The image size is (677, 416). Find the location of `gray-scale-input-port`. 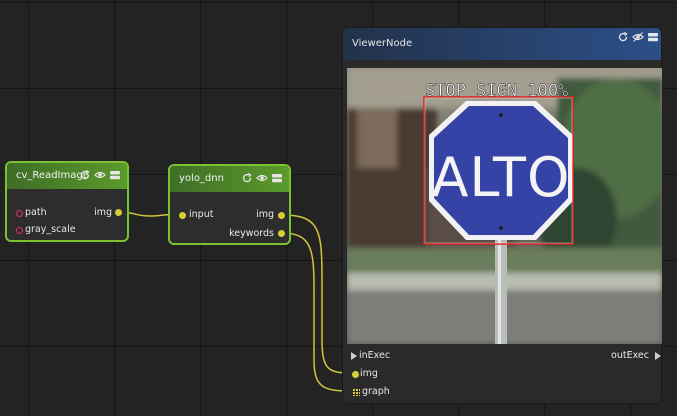

gray-scale-input-port is located at coordinates (19, 230).